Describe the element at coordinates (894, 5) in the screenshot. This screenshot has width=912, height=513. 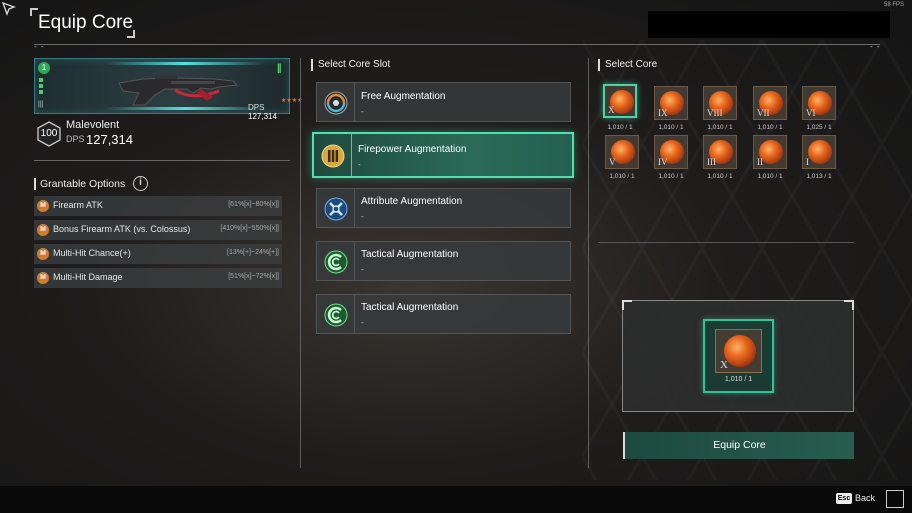
I see `fps-counter: 58 FPS` at that location.